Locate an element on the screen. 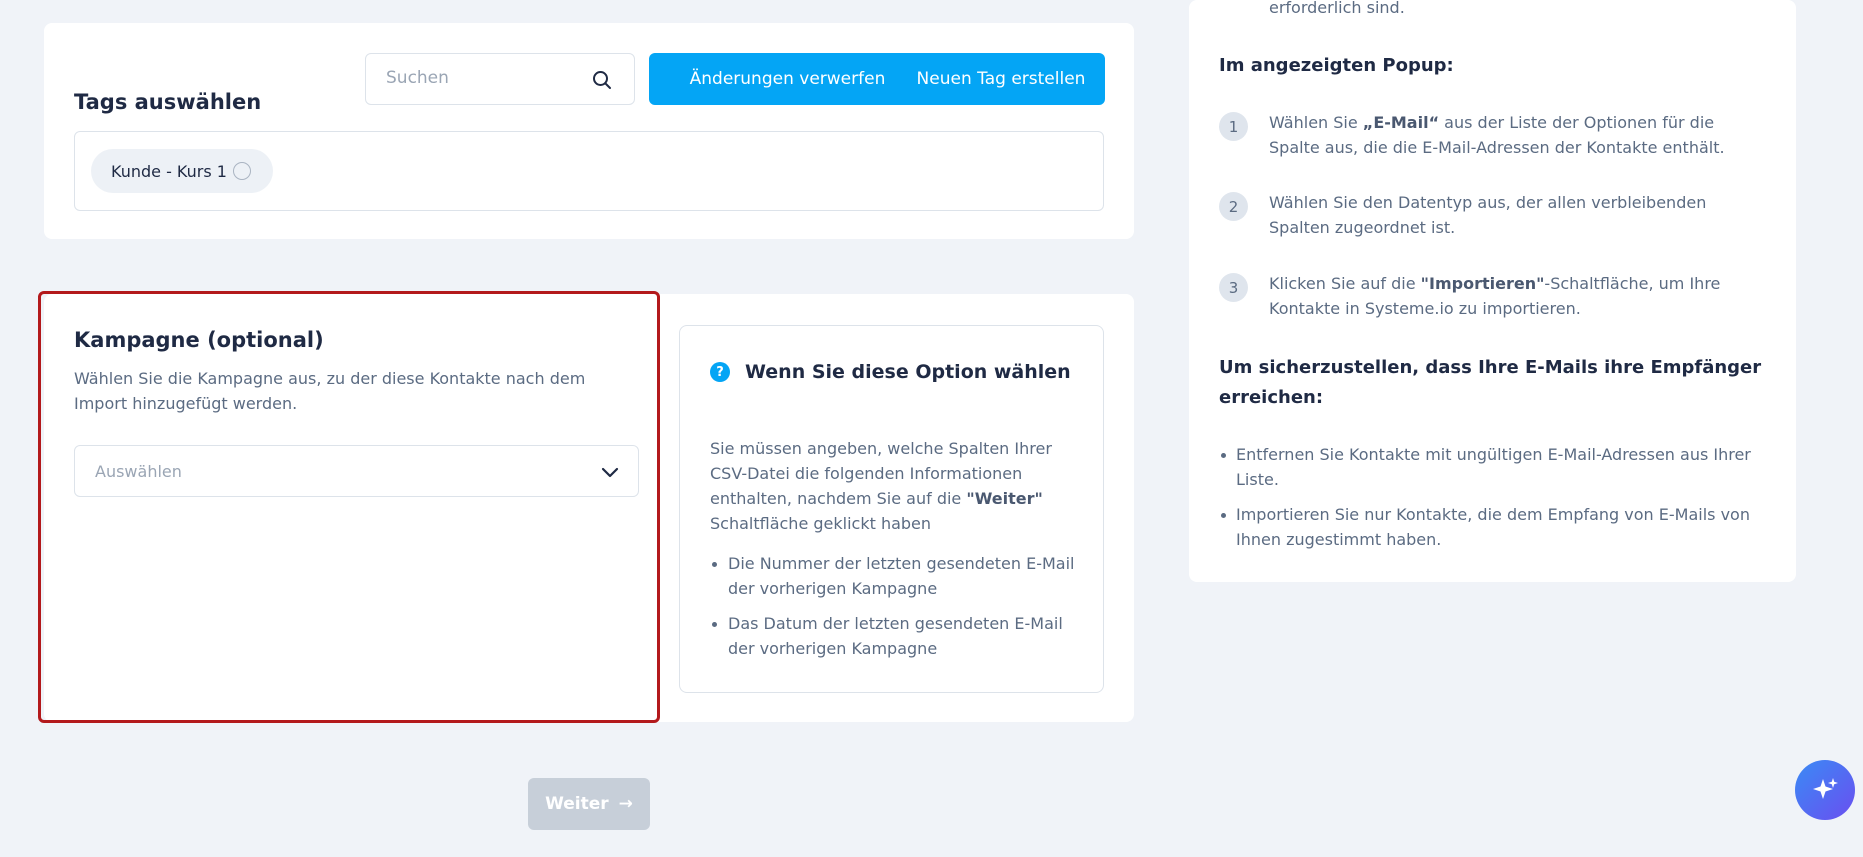 This screenshot has height=857, width=1863. tag-search is located at coordinates (500, 79).